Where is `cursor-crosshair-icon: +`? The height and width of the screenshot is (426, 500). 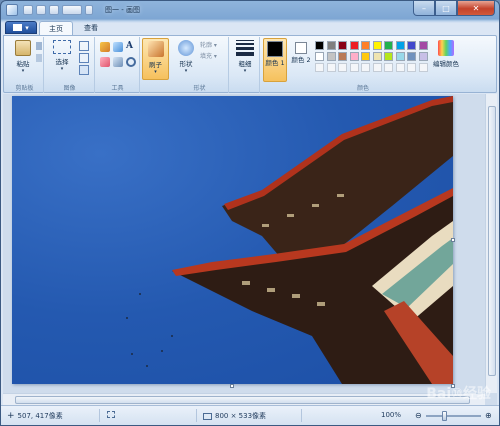 cursor-crosshair-icon: + is located at coordinates (11, 416).